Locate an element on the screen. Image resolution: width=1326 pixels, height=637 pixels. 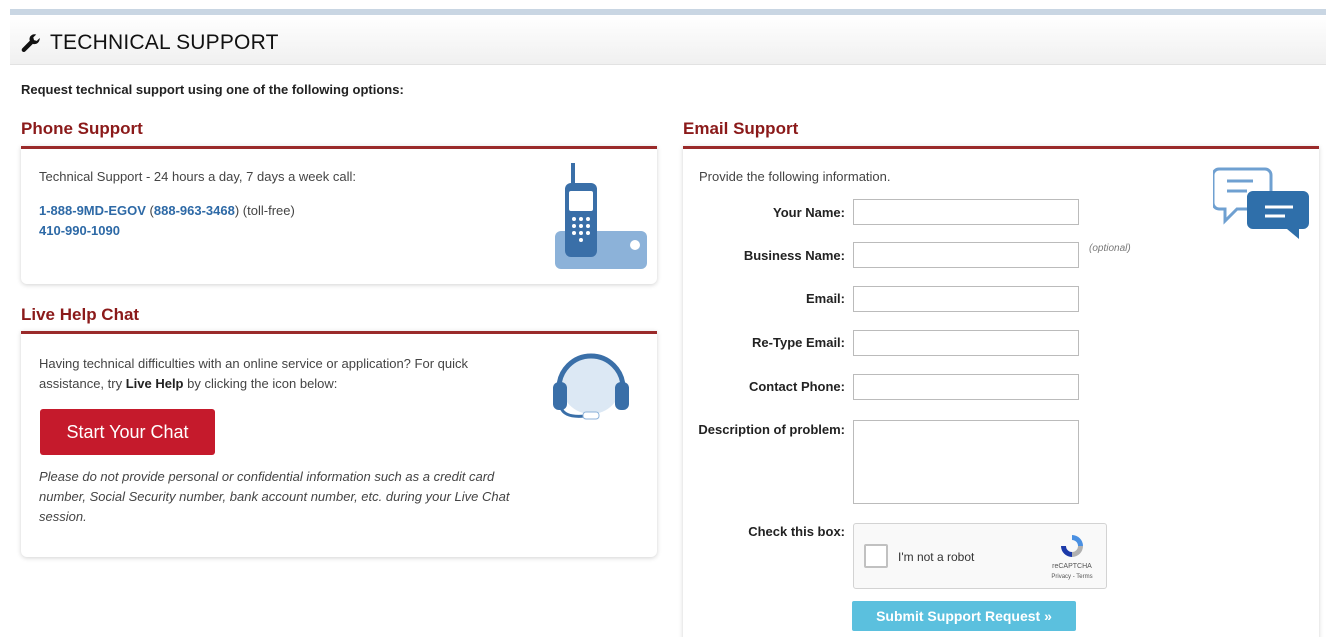
paren-open: ( is located at coordinates (149, 210).